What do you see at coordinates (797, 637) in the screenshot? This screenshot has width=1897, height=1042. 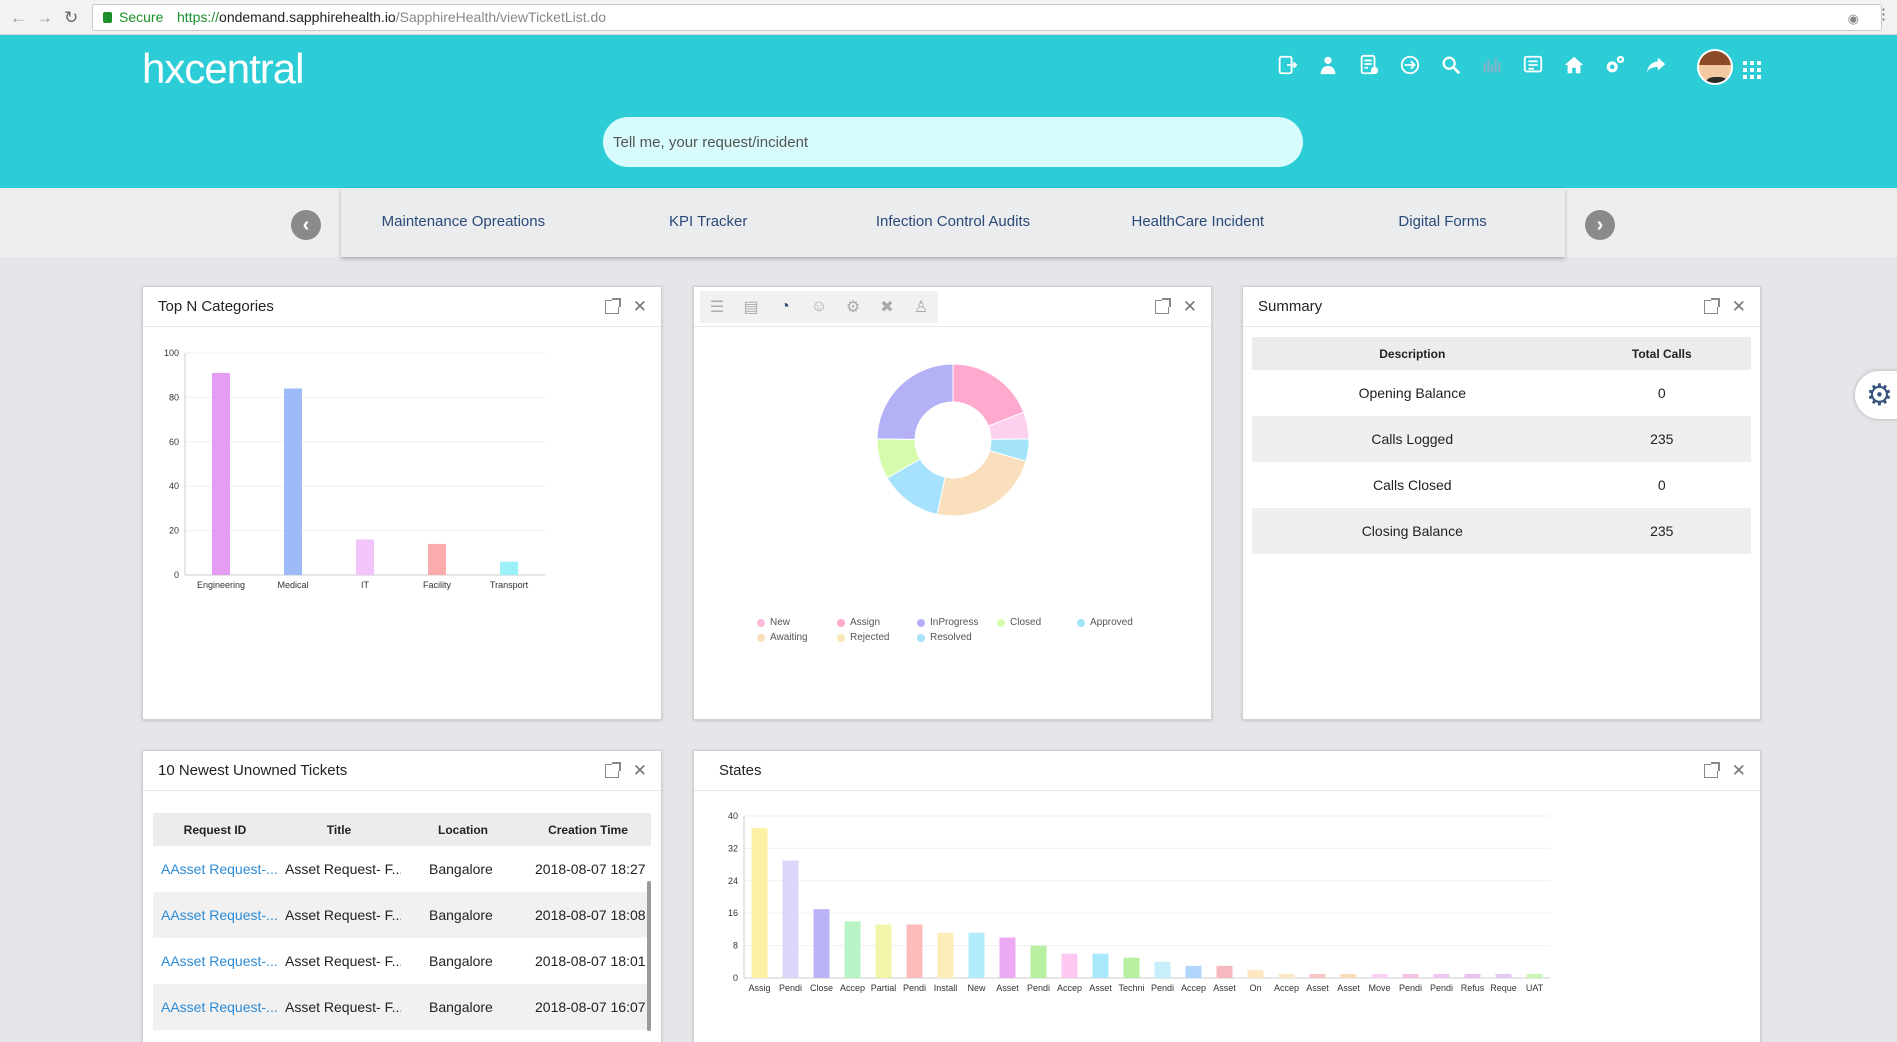 I see `legend-item: Awaiting` at bounding box center [797, 637].